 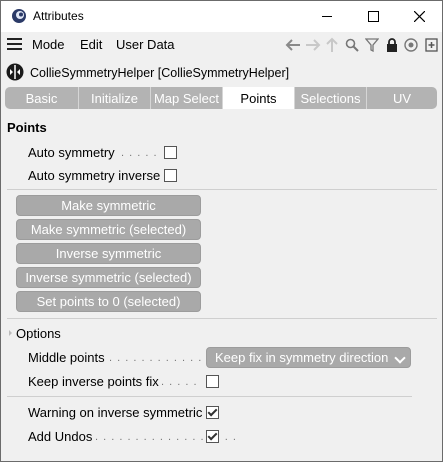 What do you see at coordinates (27, 127) in the screenshot?
I see `points-section-title: Points` at bounding box center [27, 127].